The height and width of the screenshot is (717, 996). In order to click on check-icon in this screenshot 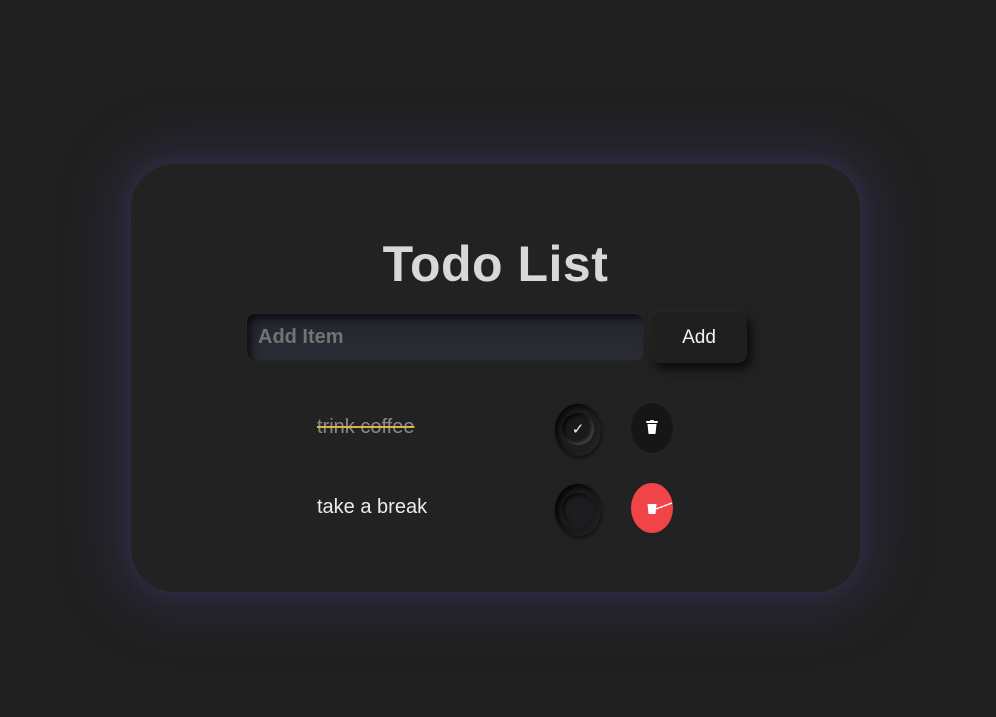, I will do `click(578, 509)`.